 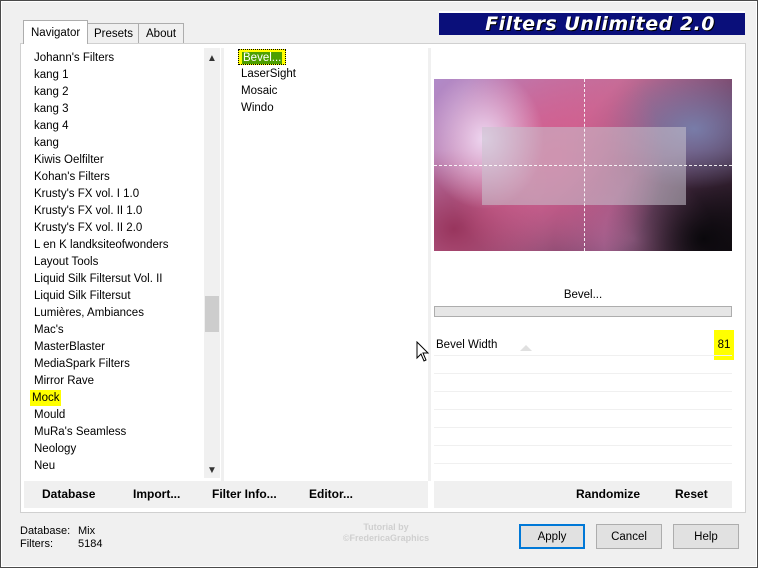 I want to click on list-item: Windo, so click(x=257, y=108).